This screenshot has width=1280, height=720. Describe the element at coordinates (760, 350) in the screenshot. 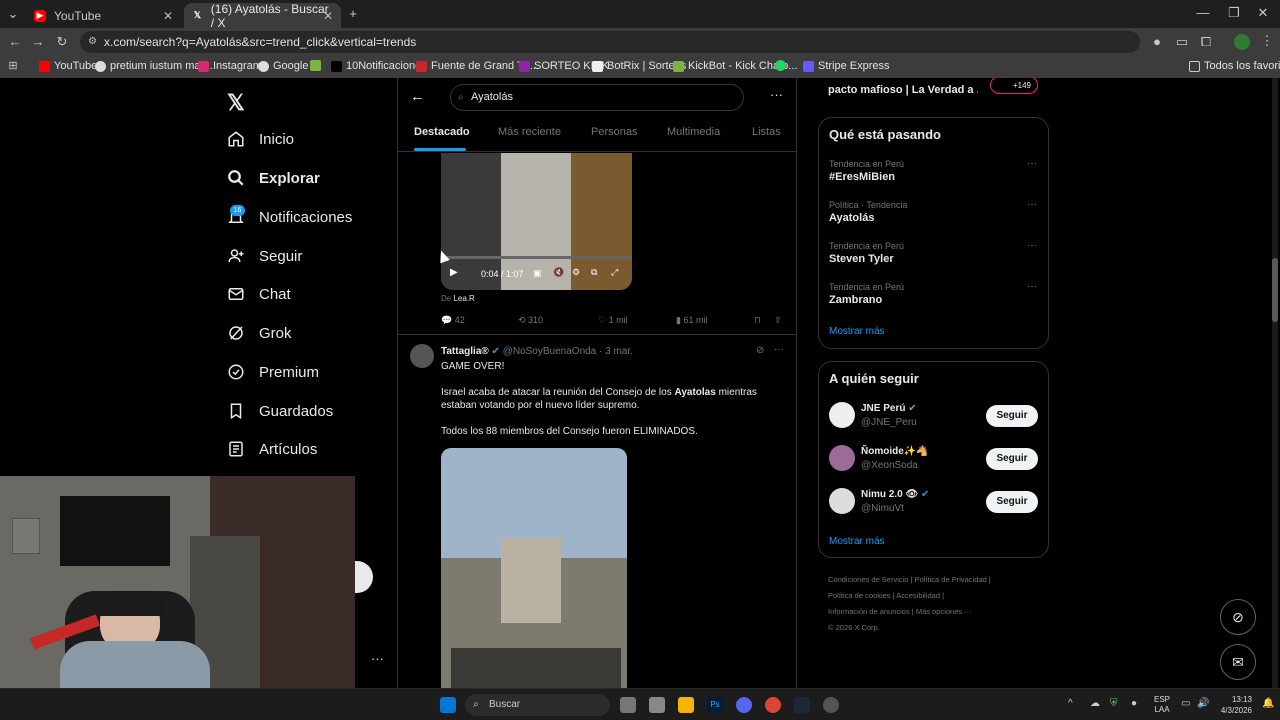

I see `grok-icon: ⊘` at that location.